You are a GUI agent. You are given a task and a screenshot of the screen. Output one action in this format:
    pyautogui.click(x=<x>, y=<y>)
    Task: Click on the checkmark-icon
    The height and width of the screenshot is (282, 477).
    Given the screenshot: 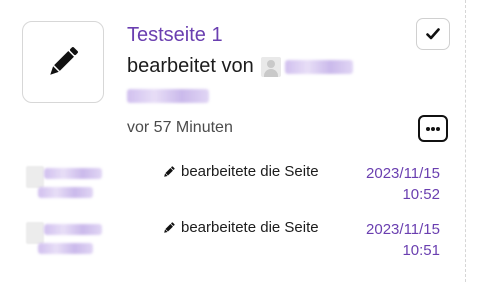 What is the action you would take?
    pyautogui.click(x=433, y=34)
    